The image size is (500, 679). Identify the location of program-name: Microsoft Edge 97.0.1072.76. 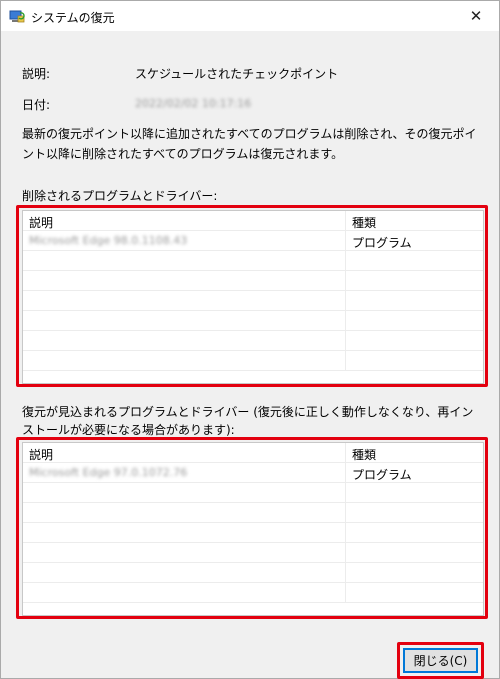
(108, 472).